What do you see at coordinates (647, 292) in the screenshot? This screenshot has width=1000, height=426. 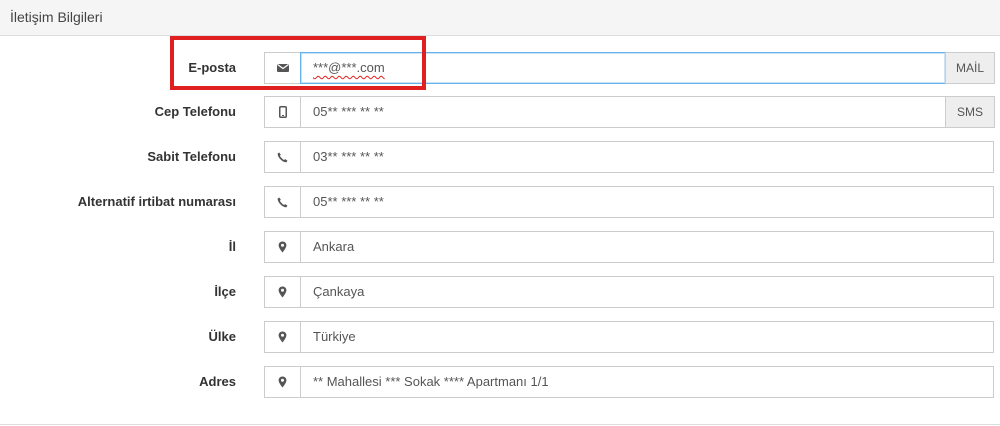 I see `district-field: Çankaya` at bounding box center [647, 292].